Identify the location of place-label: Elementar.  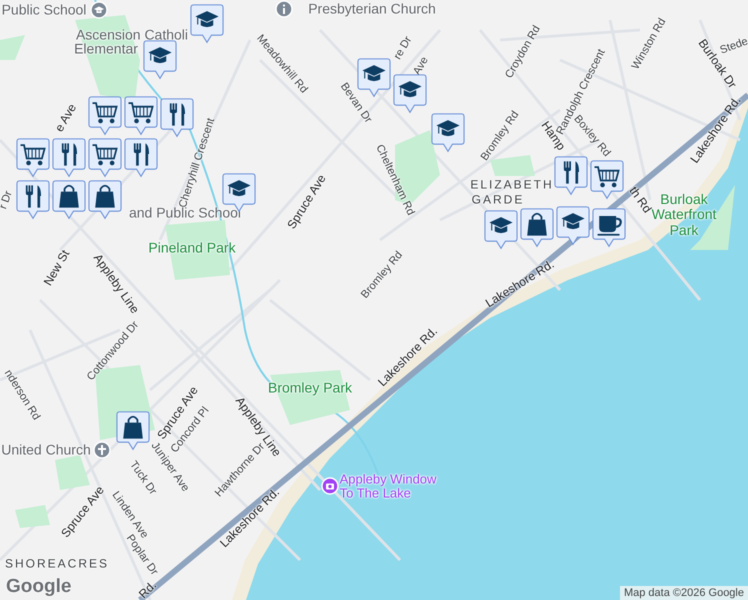
(106, 49).